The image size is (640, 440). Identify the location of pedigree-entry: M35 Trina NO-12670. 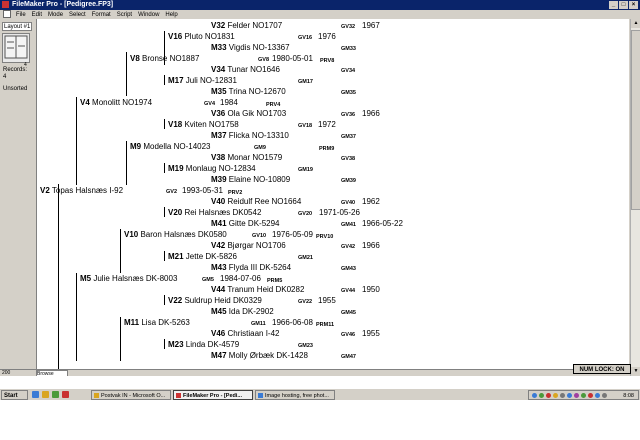
(248, 91).